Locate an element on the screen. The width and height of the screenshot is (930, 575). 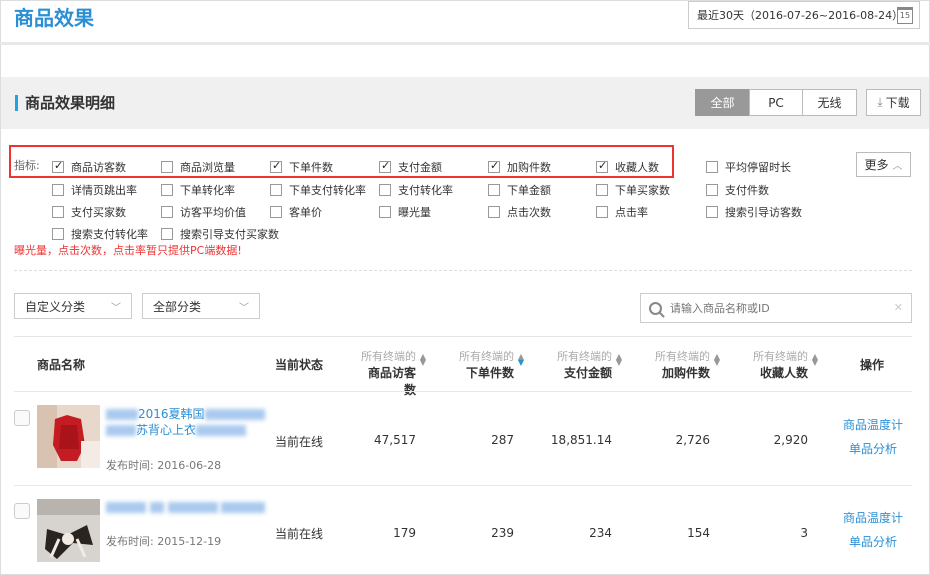
metric-checkbox: 搜索引导支付买家数 is located at coordinates (220, 234).